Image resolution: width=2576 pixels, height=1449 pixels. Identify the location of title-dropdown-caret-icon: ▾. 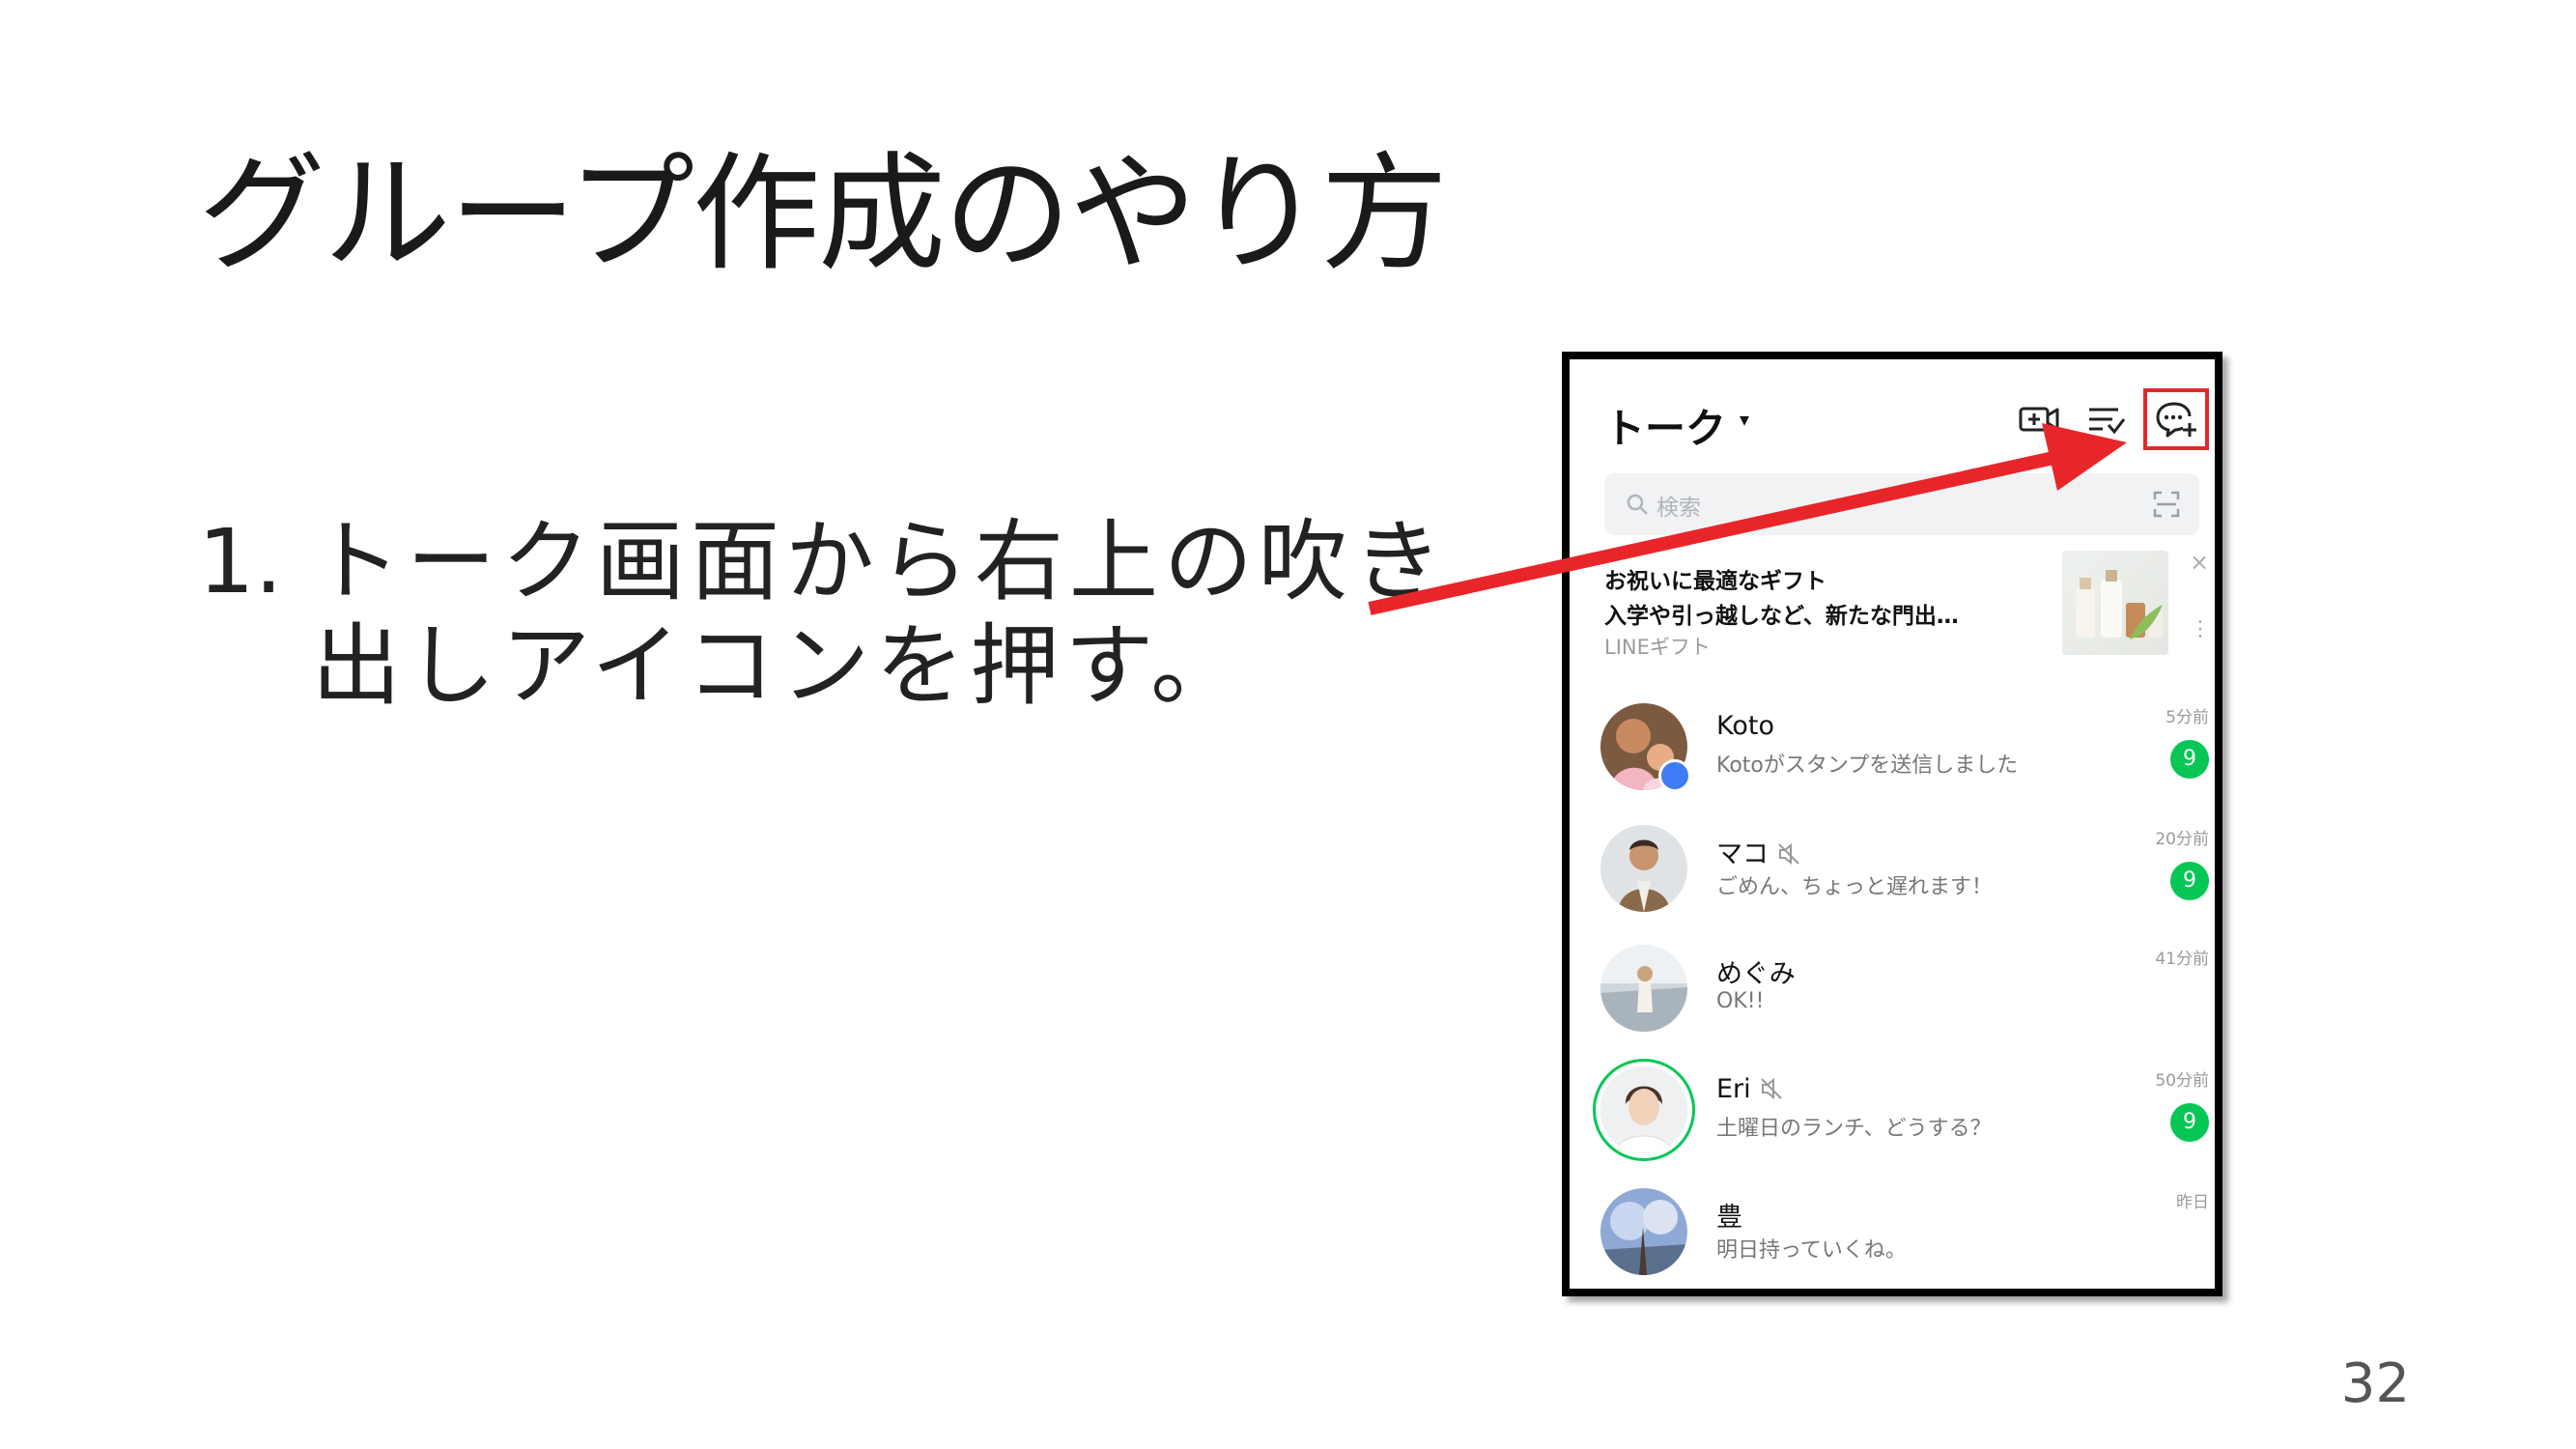
(1744, 419).